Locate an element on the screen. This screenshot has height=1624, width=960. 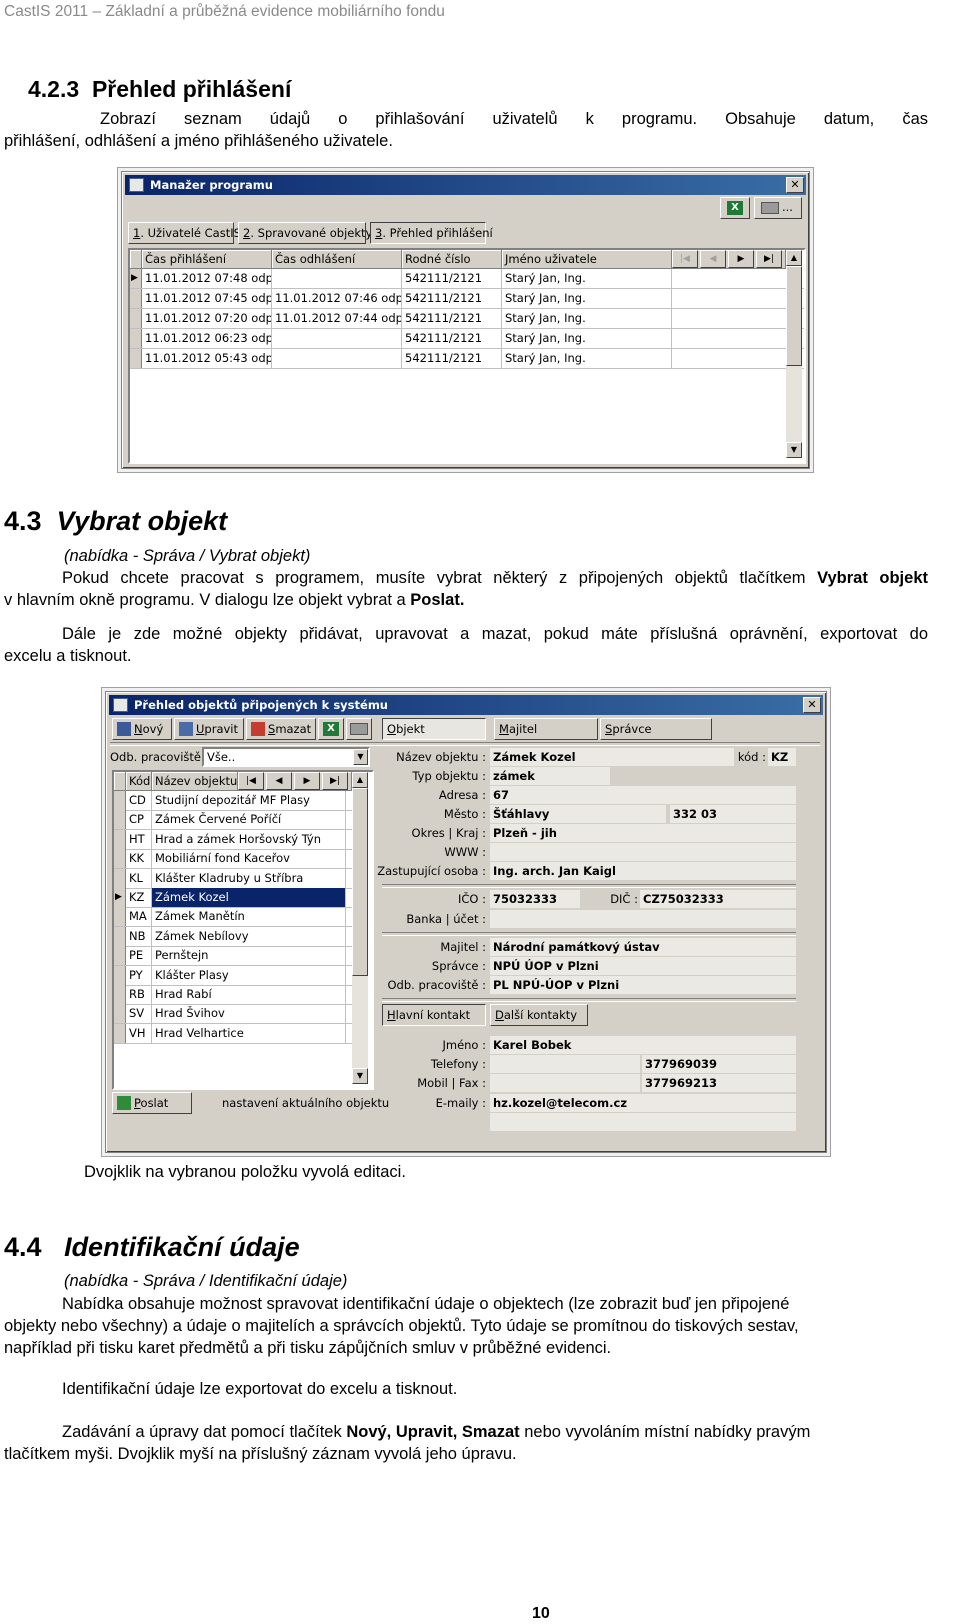
code-cell: CD is located at coordinates (139, 800).